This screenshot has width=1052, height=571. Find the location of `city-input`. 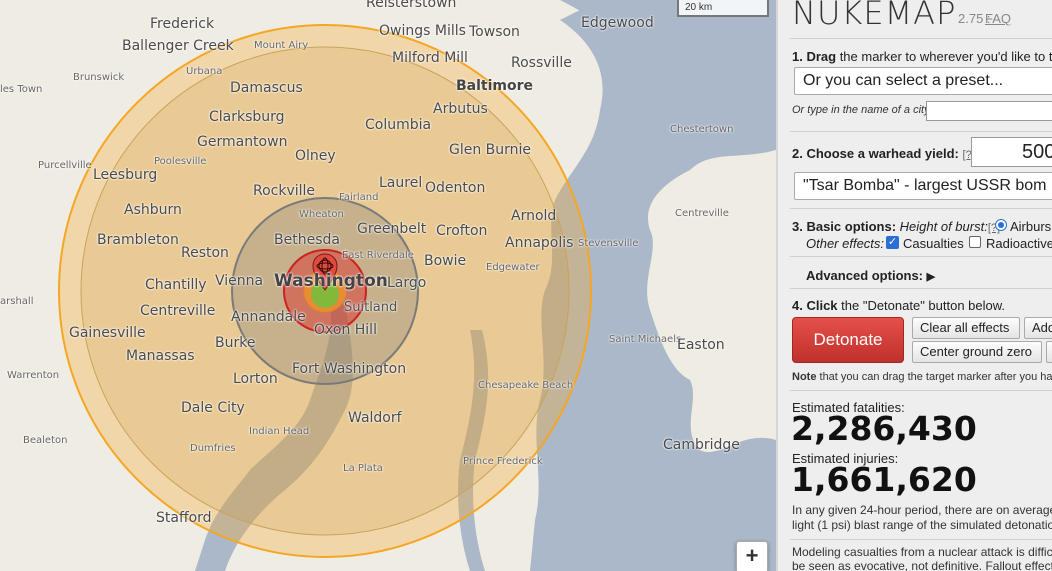

city-input is located at coordinates (989, 111).